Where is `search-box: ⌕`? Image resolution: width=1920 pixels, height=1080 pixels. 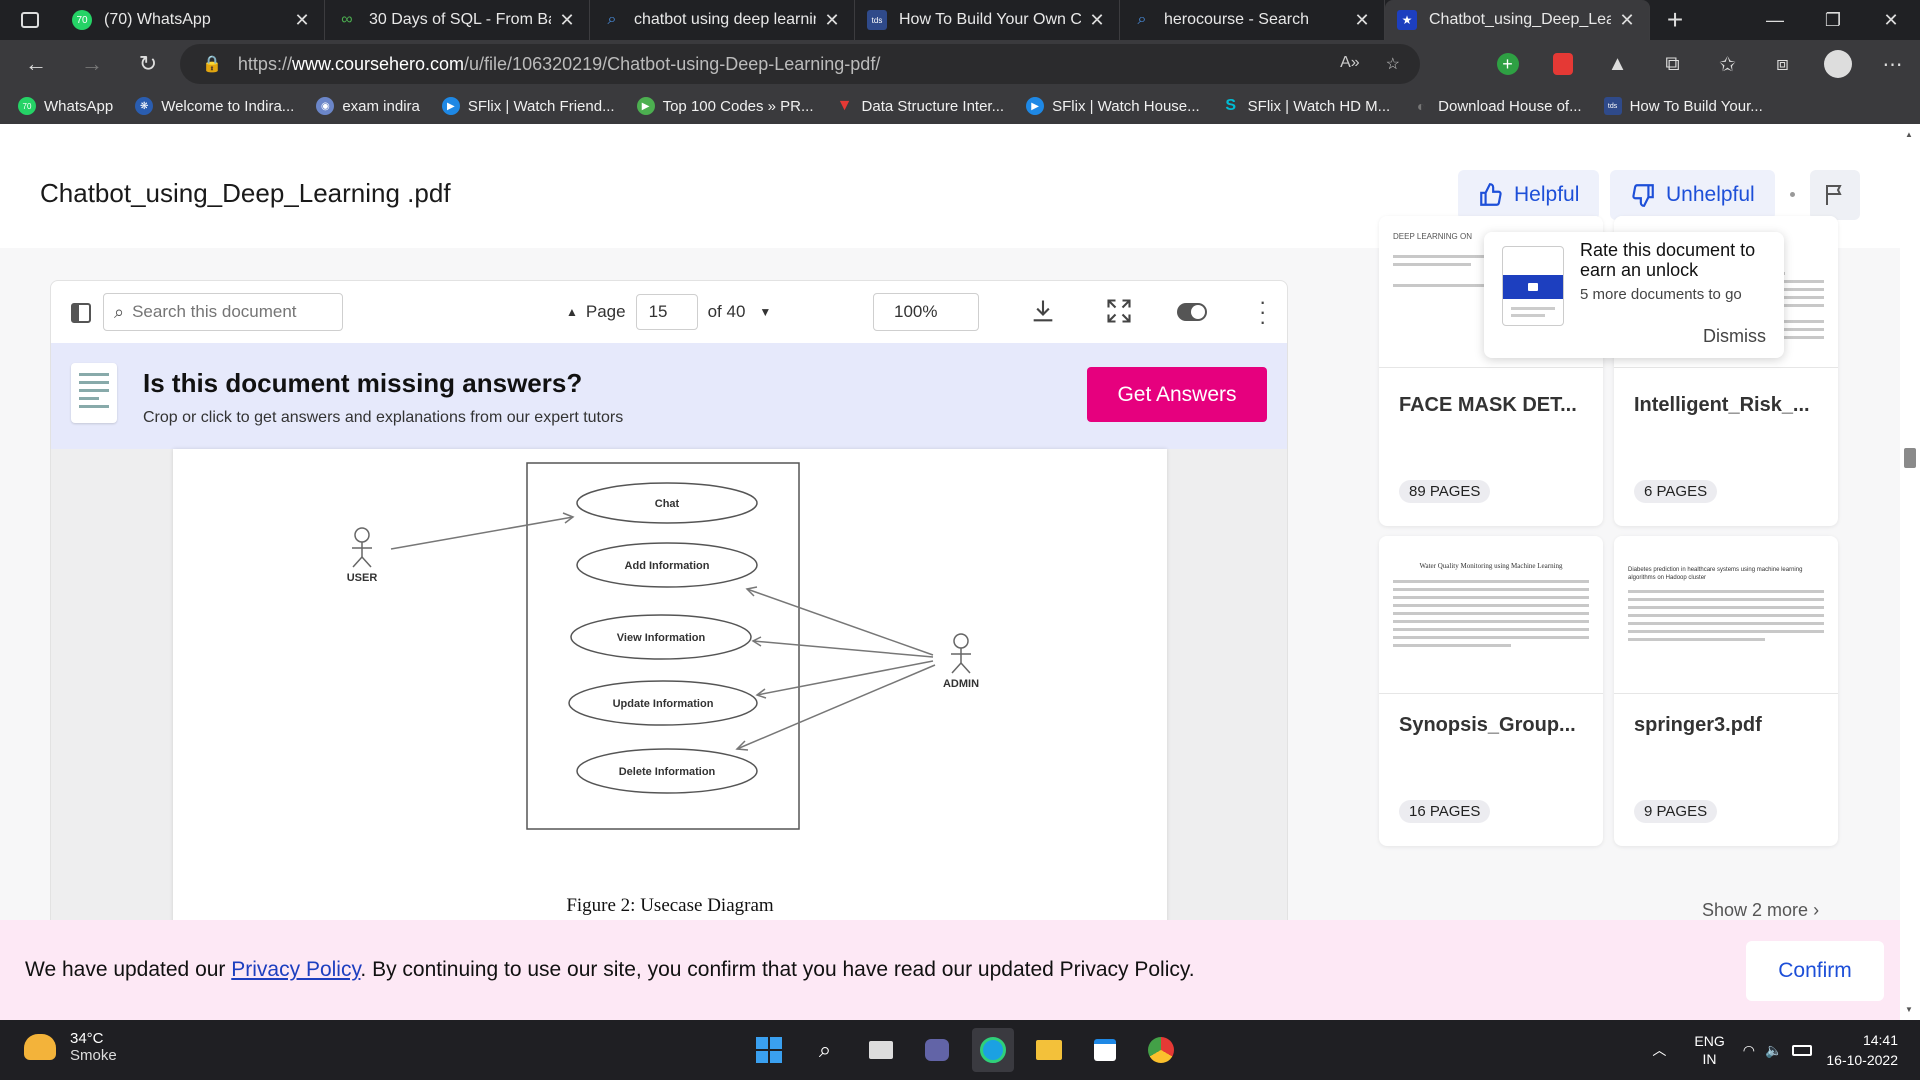
search-box: ⌕ is located at coordinates (223, 312).